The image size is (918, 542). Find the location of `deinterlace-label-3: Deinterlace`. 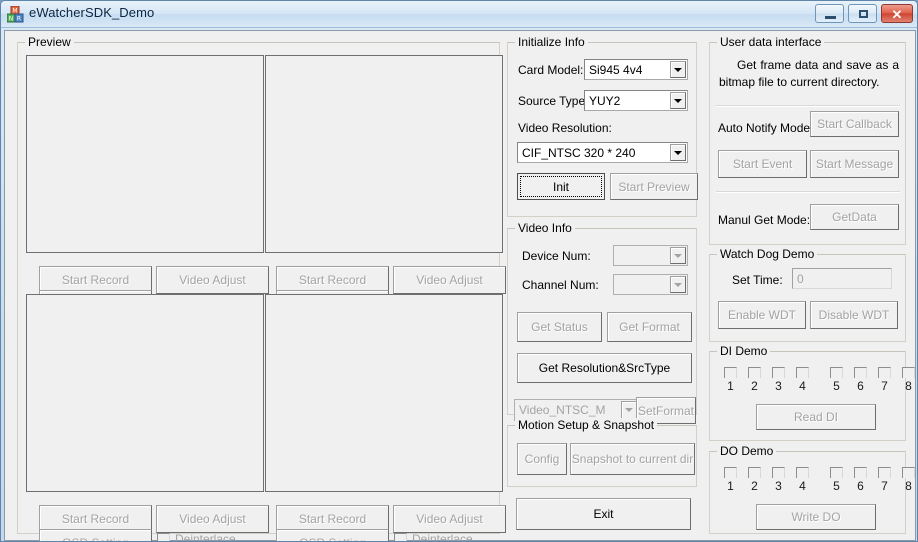

deinterlace-label-3: Deinterlace is located at coordinates (205, 537).